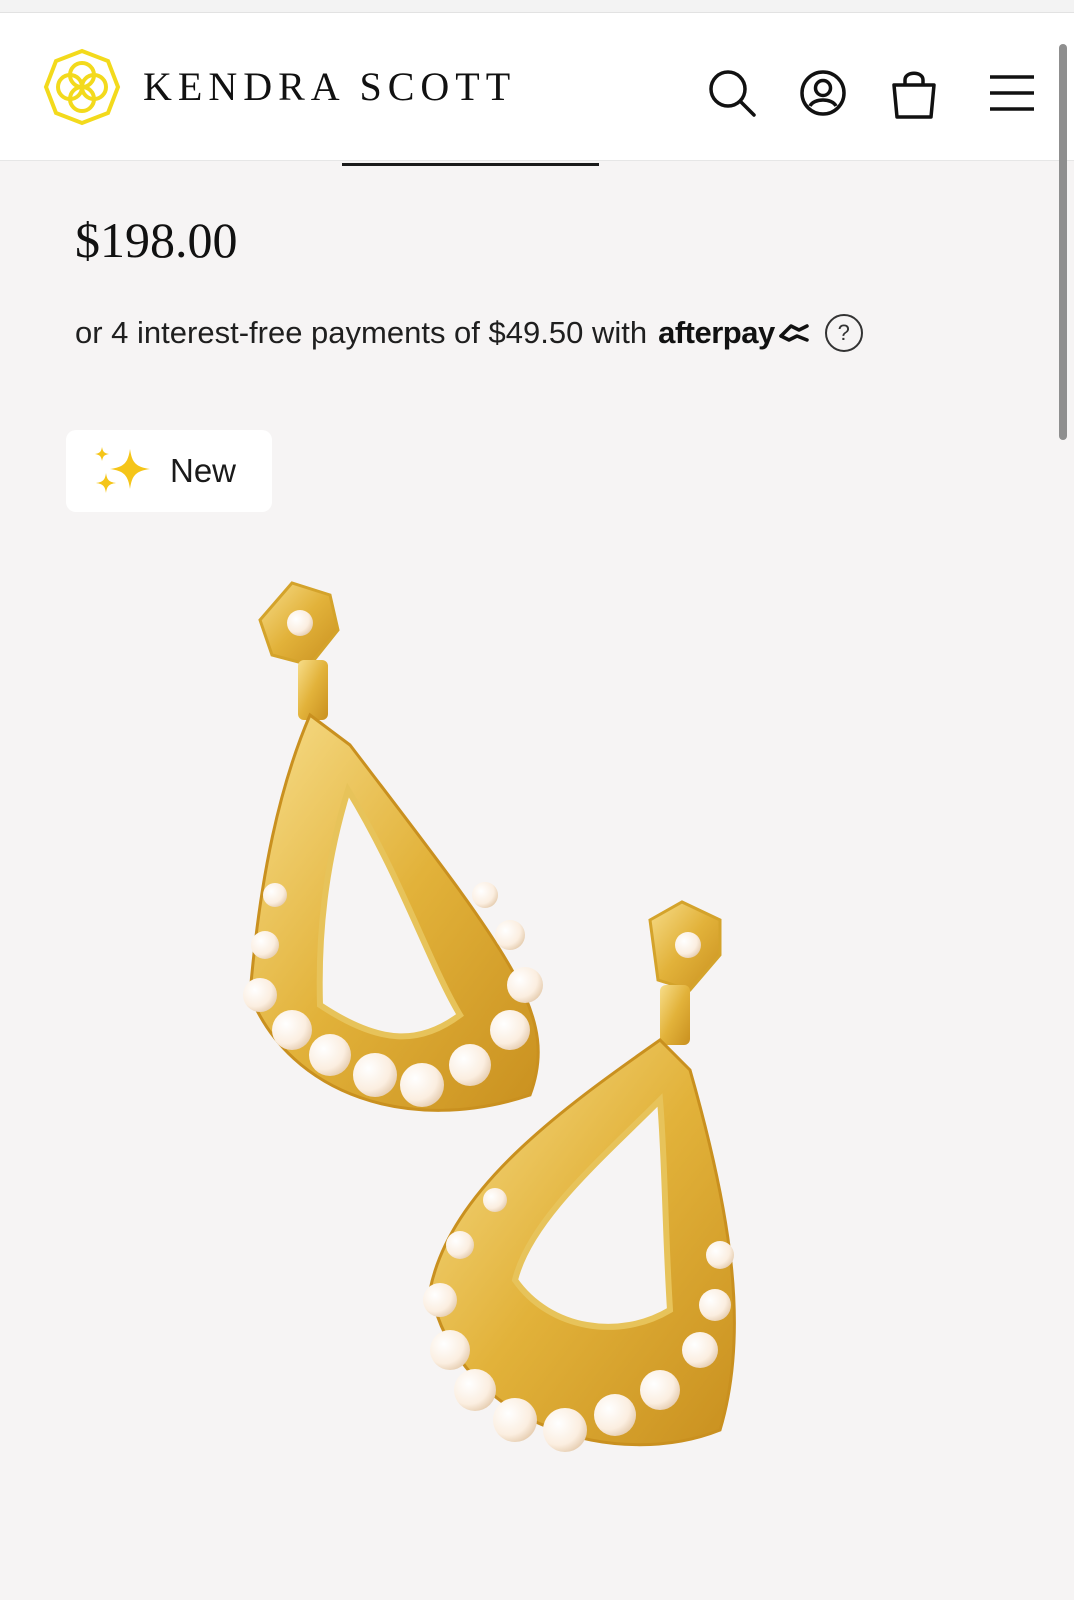 The height and width of the screenshot is (1600, 1074). Describe the element at coordinates (537, 87) in the screenshot. I see `site-header: KENDRA SCOTT` at that location.